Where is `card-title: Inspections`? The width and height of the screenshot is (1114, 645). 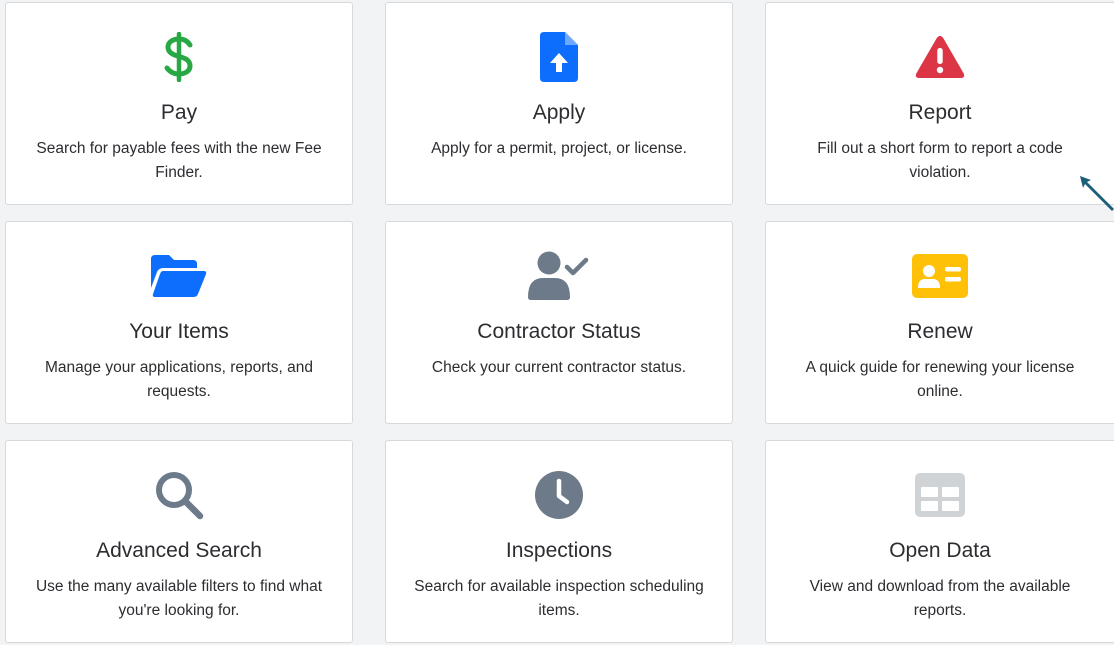 card-title: Inspections is located at coordinates (559, 550).